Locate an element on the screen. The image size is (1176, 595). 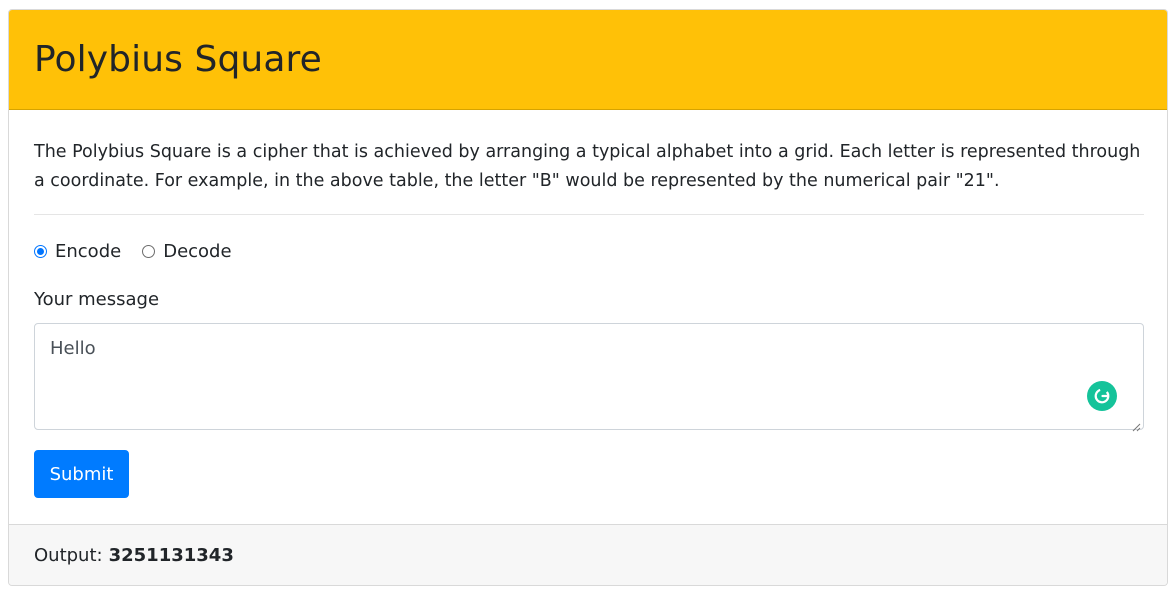
output-footer: Output: 3251131343 is located at coordinates (588, 554).